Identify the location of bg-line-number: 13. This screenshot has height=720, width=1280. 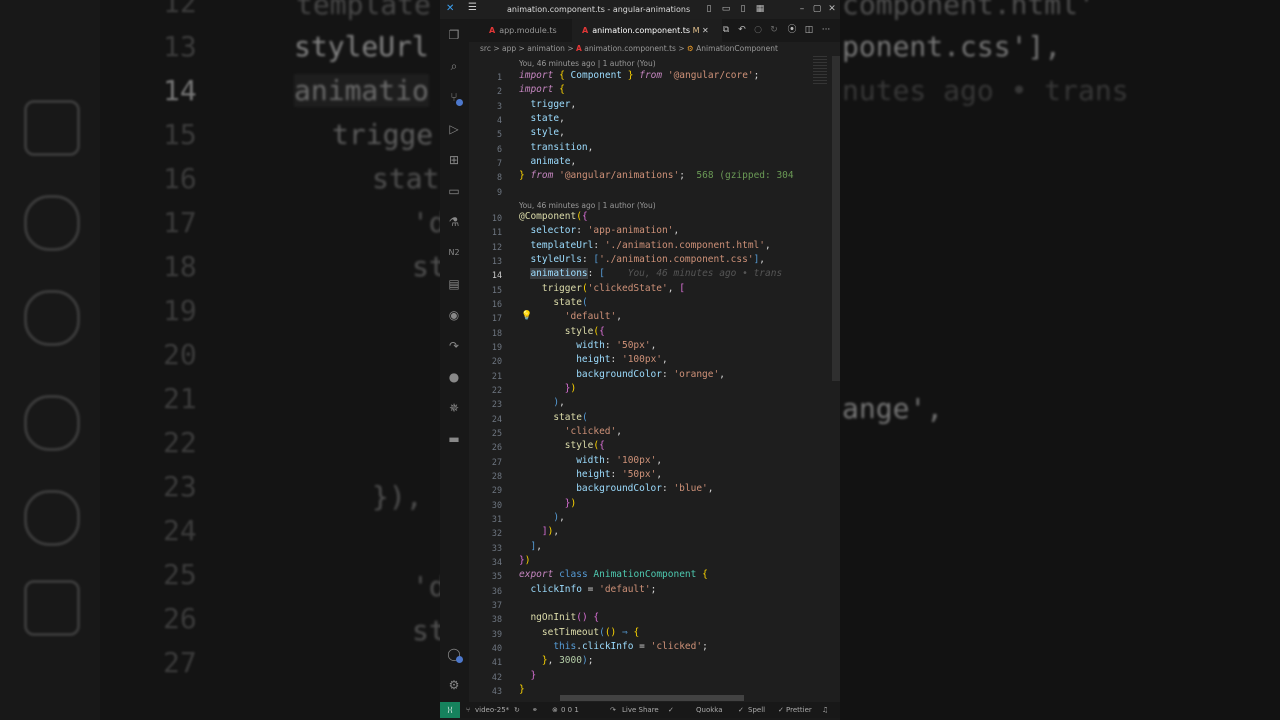
(180, 46).